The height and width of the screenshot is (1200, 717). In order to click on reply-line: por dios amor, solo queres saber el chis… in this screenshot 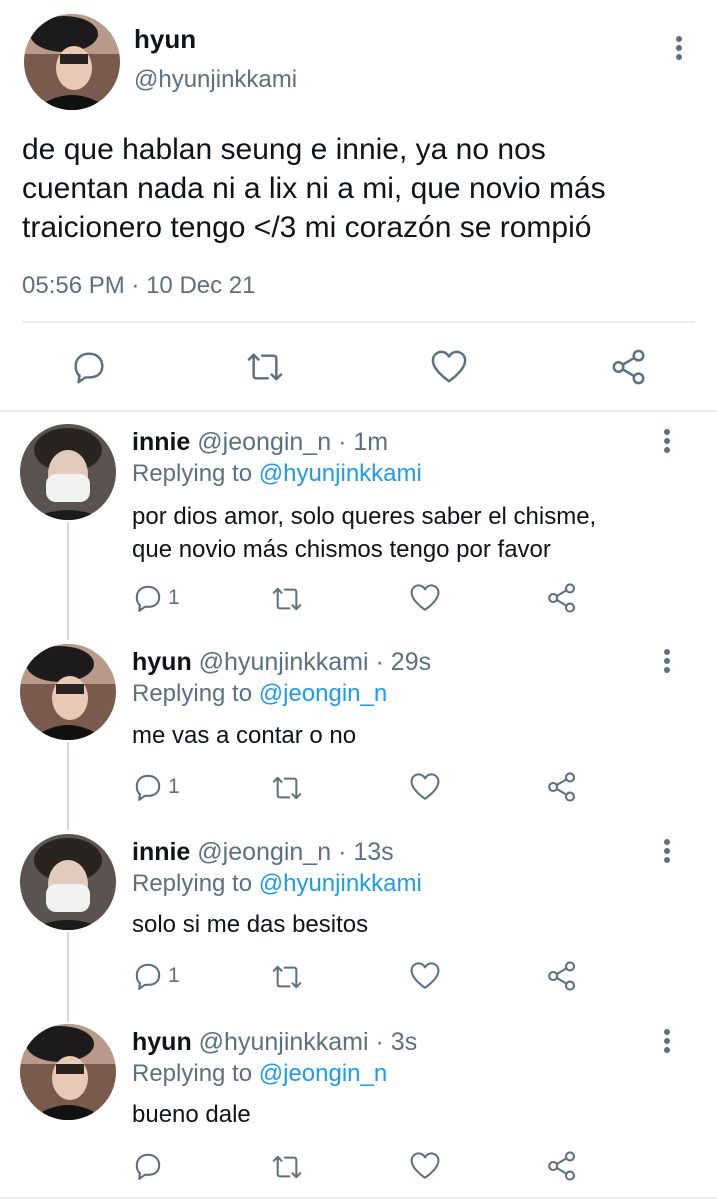, I will do `click(364, 516)`.